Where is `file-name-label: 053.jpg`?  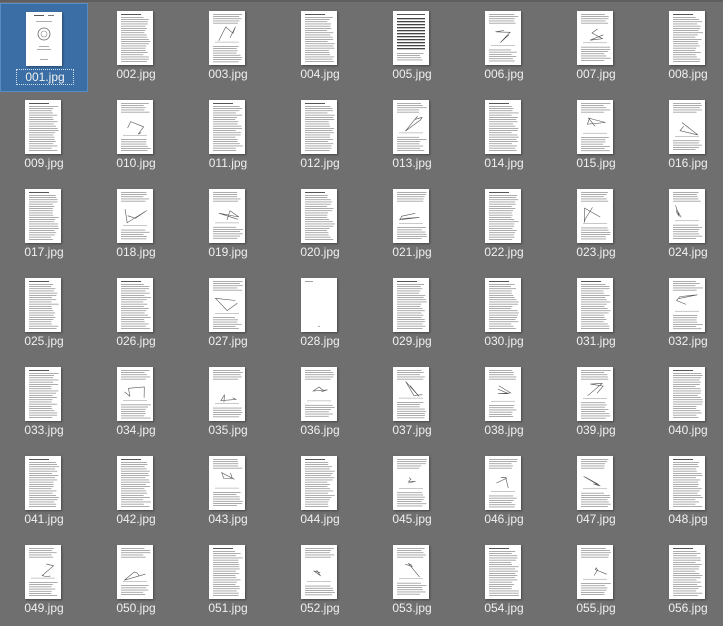
file-name-label: 053.jpg is located at coordinates (412, 608).